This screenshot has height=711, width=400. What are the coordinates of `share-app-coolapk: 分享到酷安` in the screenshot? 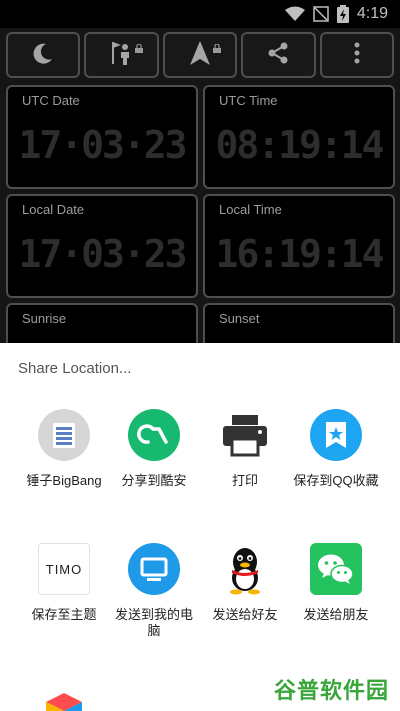 It's located at (154, 449).